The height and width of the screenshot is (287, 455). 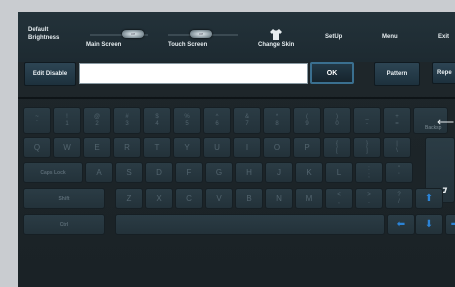 I want to click on key-f: F, so click(x=189, y=172).